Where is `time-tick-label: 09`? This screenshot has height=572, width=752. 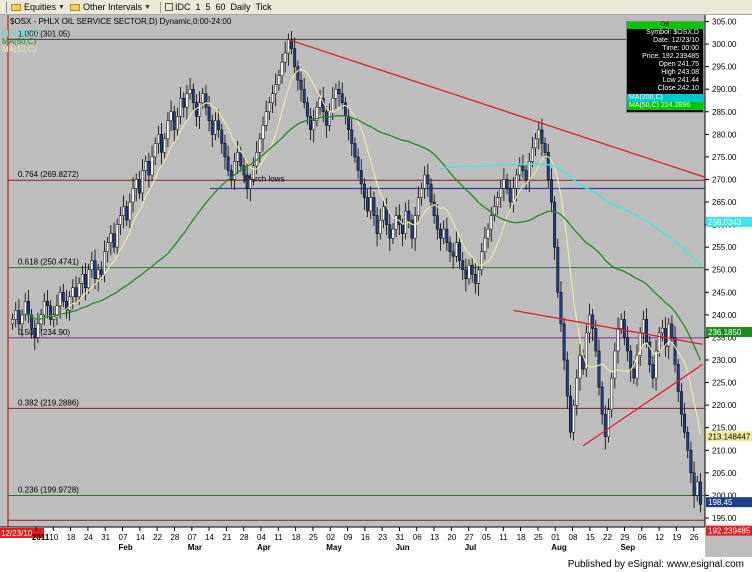
time-tick-label: 09 is located at coordinates (348, 537).